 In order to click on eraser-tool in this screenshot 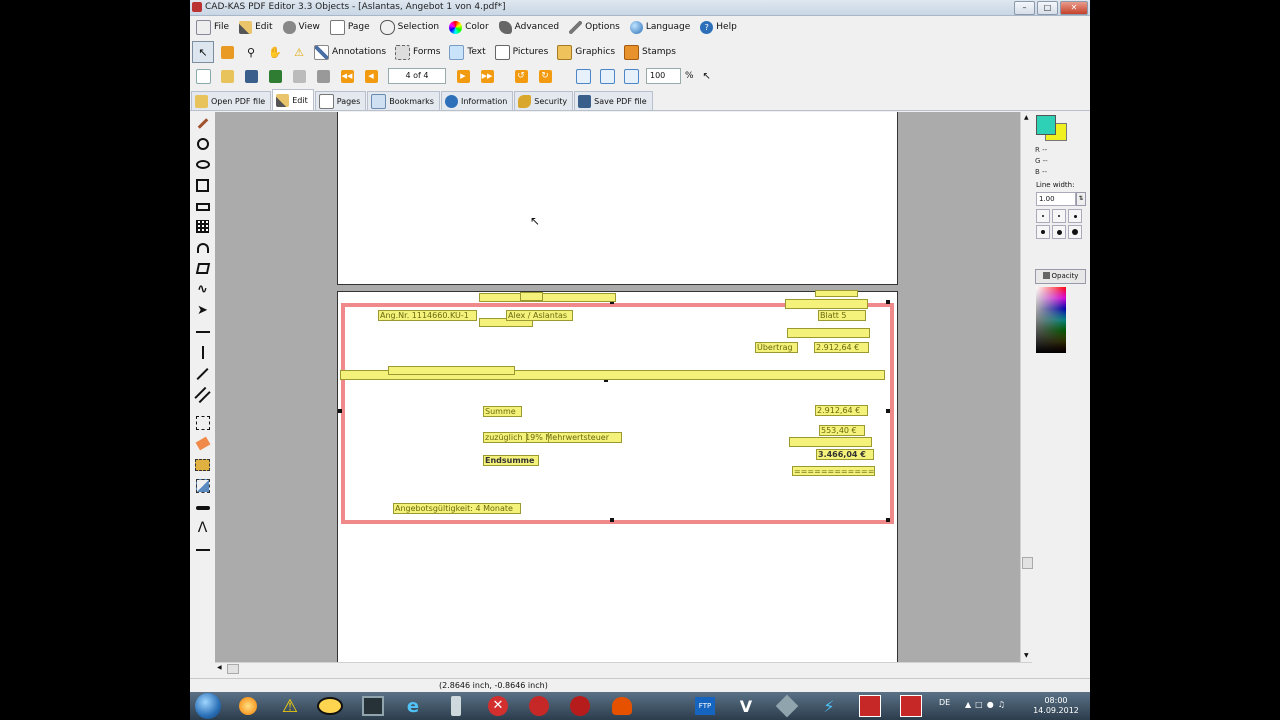, I will do `click(202, 443)`.